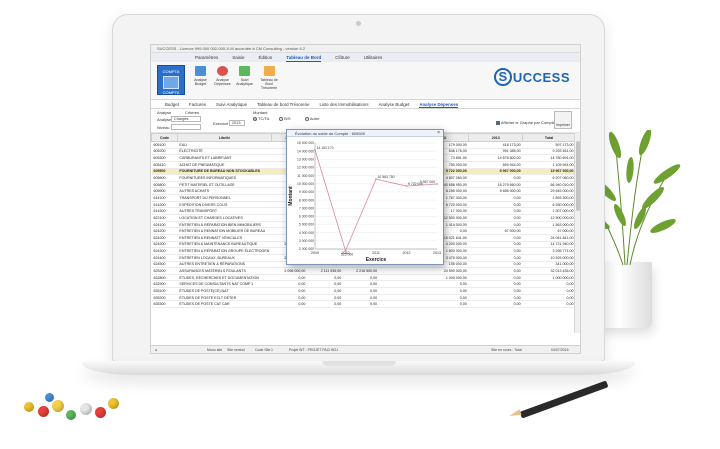  I want to click on radio-ttc: TC/TA, so click(261, 118).